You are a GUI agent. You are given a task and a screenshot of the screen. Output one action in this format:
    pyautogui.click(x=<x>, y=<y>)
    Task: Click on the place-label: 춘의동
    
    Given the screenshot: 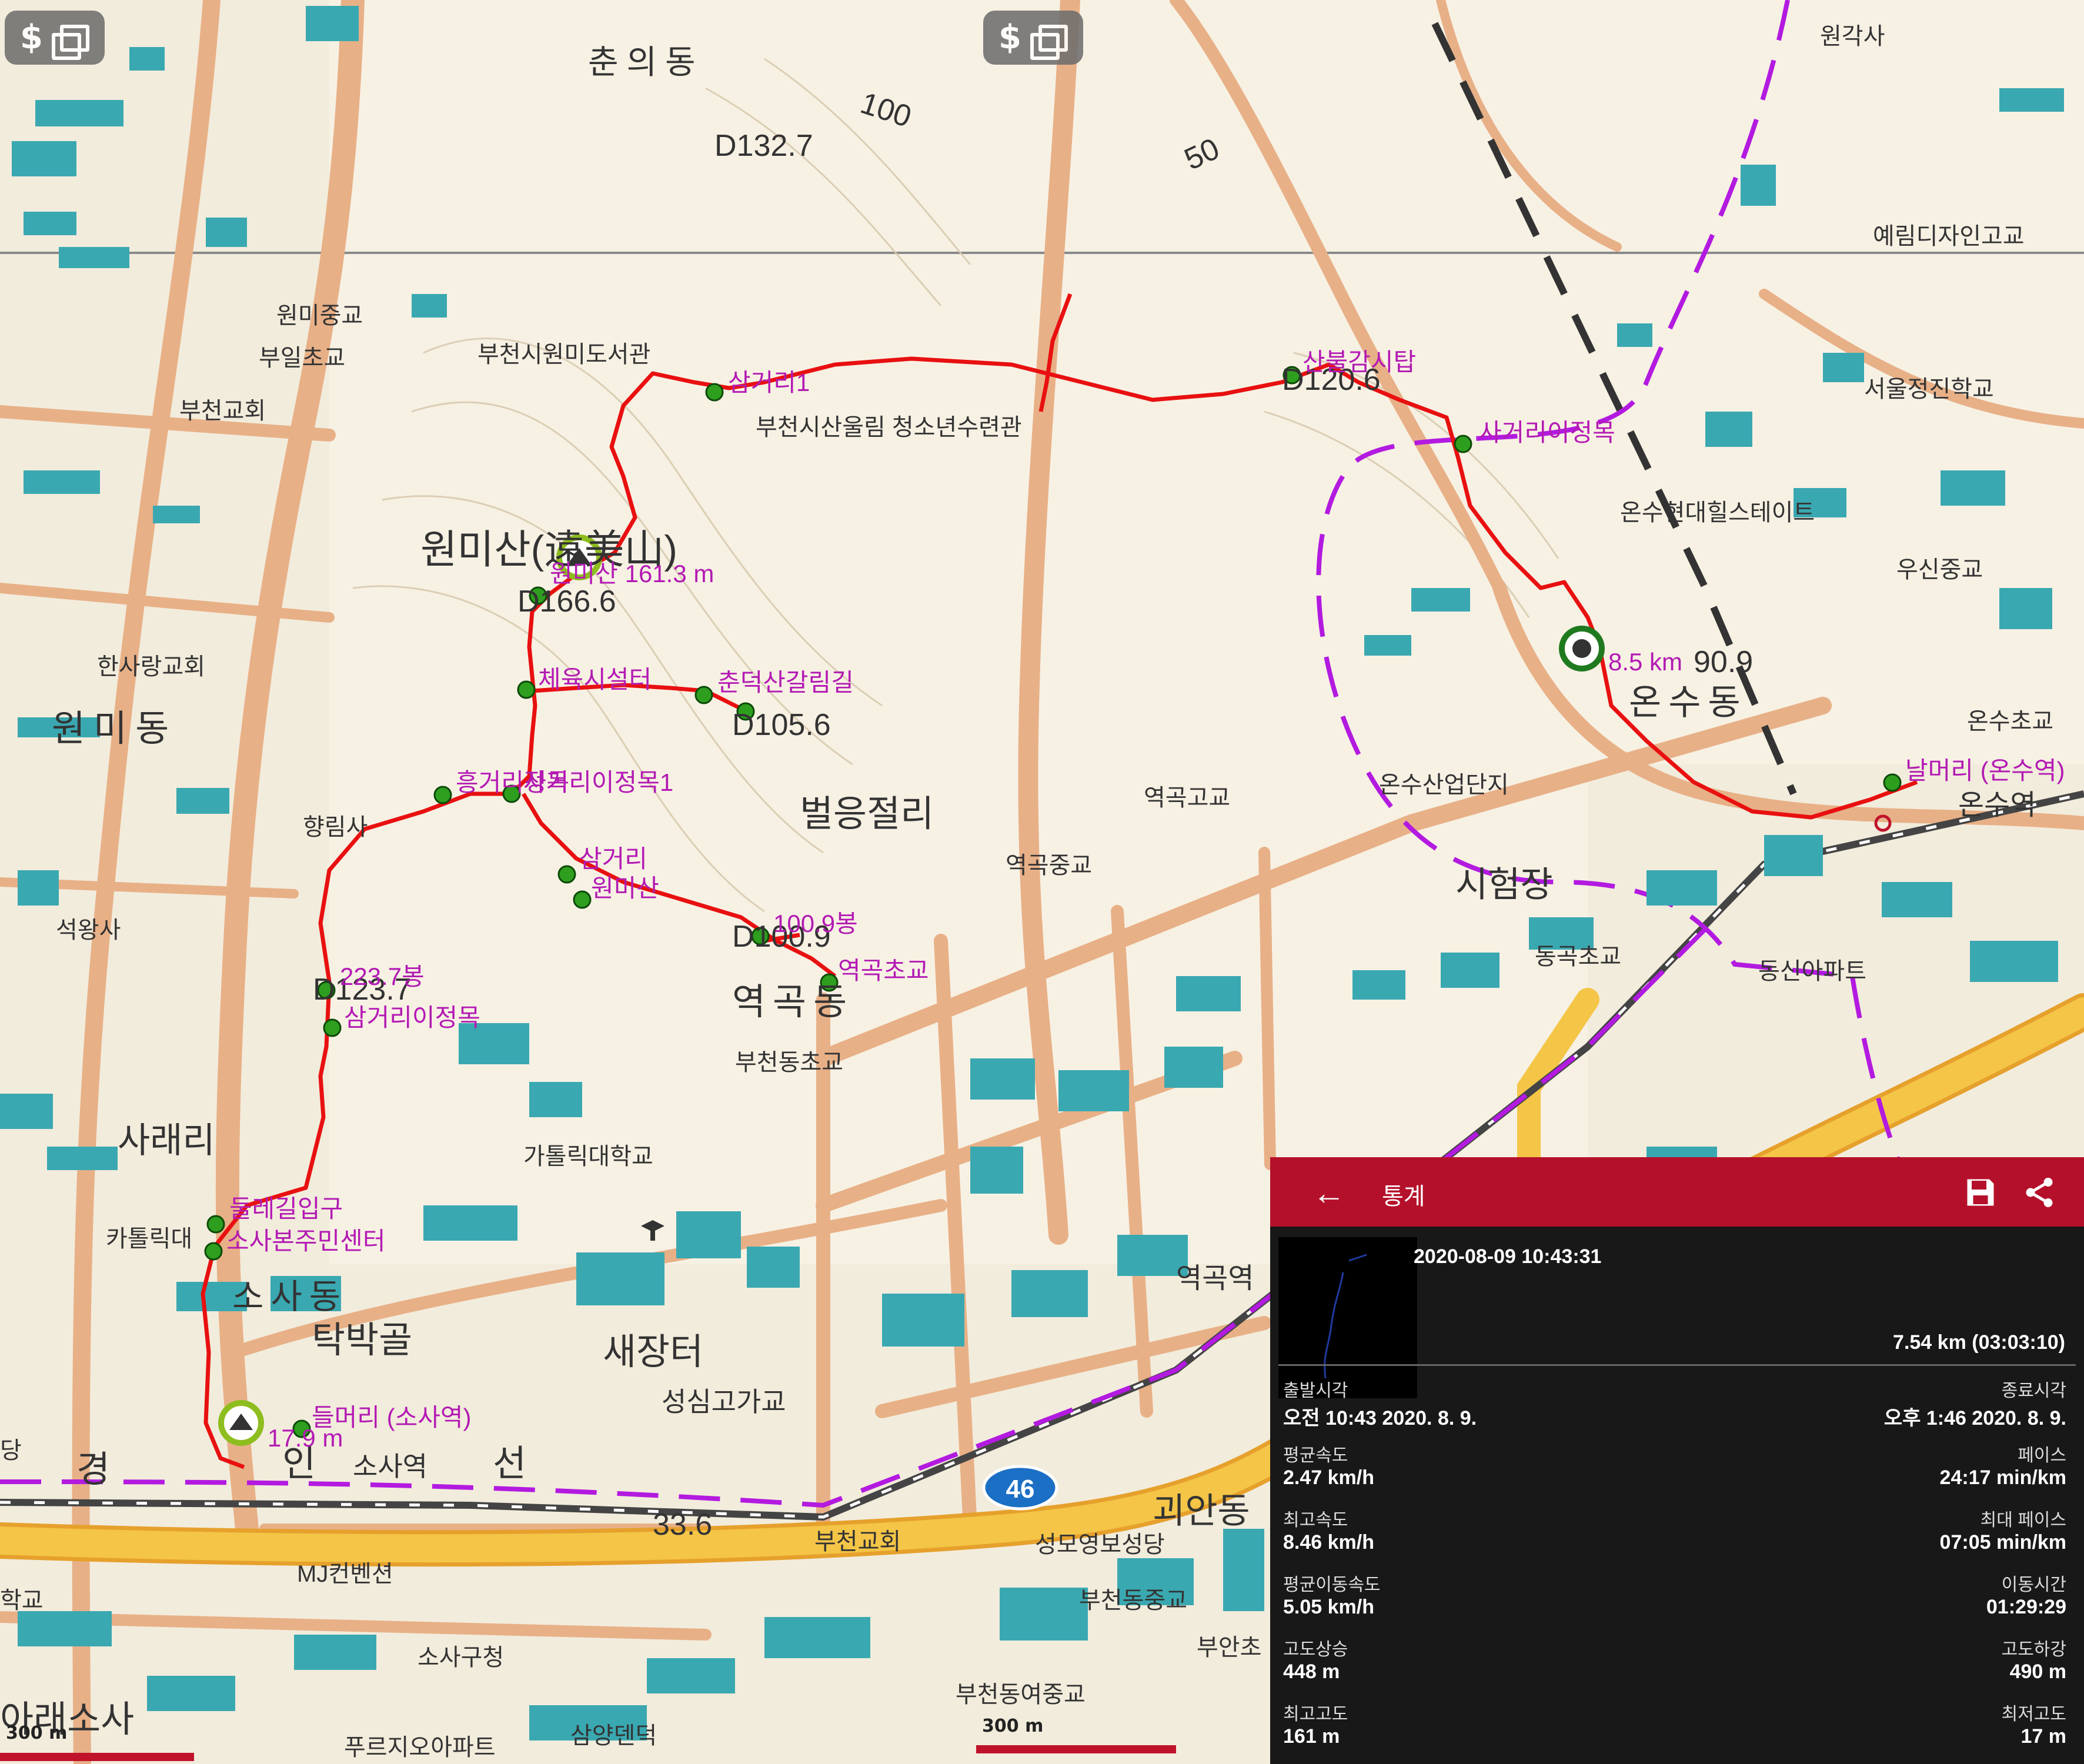 What is the action you would take?
    pyautogui.click(x=646, y=62)
    